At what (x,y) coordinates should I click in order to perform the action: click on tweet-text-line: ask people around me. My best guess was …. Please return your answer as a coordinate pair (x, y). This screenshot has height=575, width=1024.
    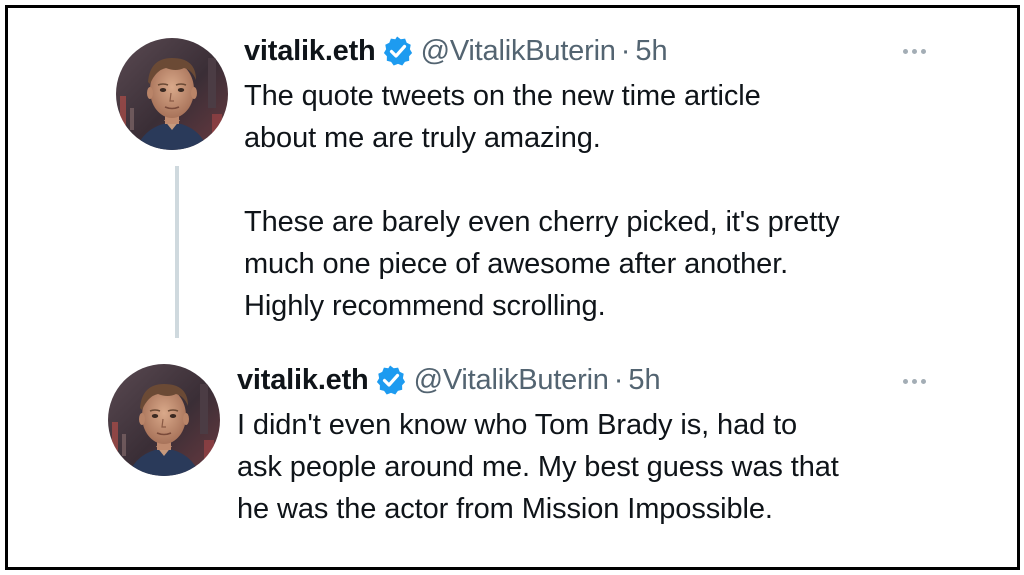
    Looking at the image, I should click on (538, 467).